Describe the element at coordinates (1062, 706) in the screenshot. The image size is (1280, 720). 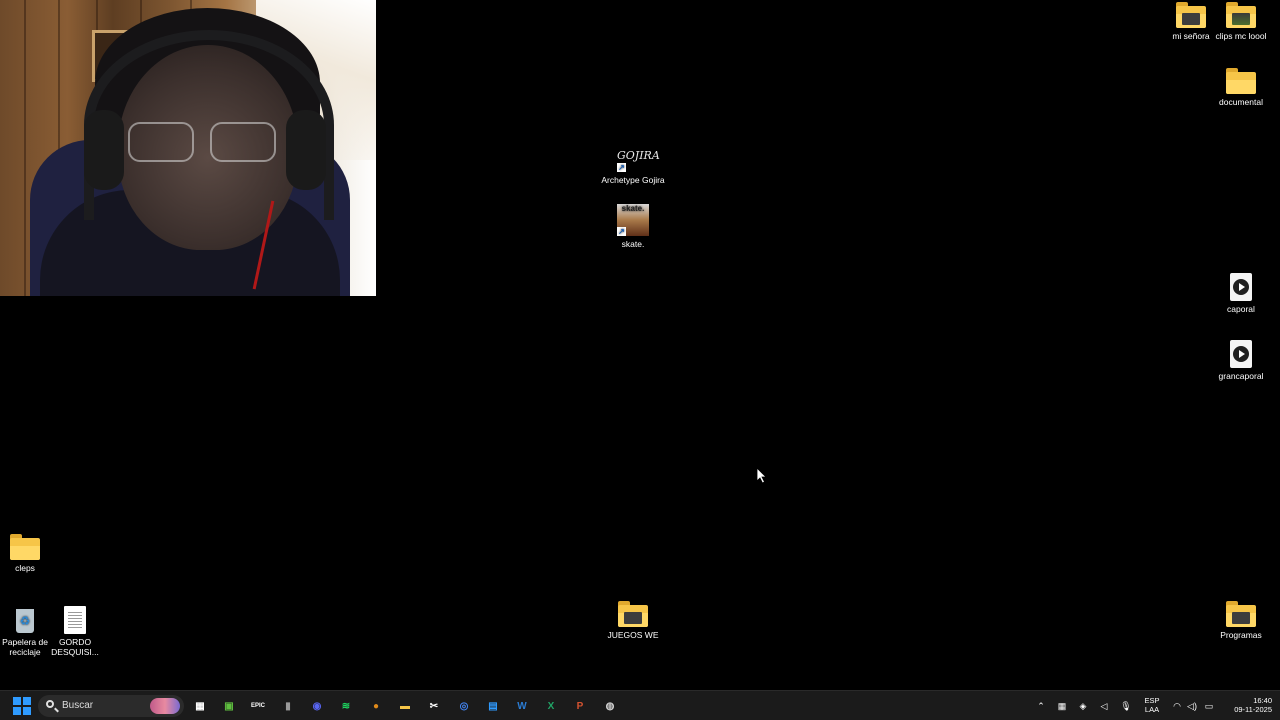
I see `tray-app-icon: ▦` at that location.